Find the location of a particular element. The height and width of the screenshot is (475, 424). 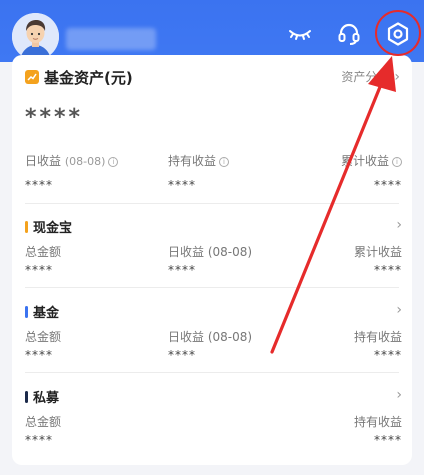

fund-assets-header: 基金资产(元) is located at coordinates (79, 77).